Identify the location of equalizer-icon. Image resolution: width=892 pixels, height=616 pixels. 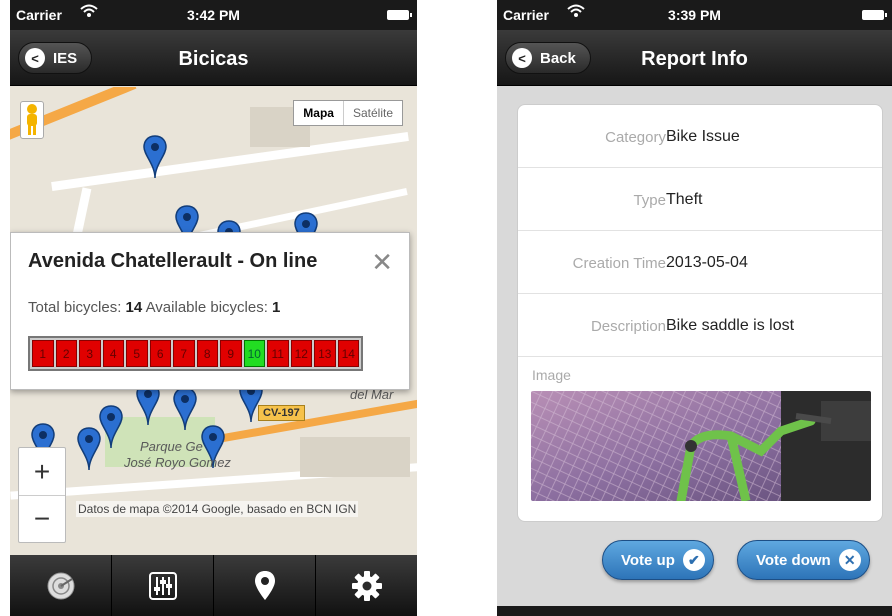
(162, 585).